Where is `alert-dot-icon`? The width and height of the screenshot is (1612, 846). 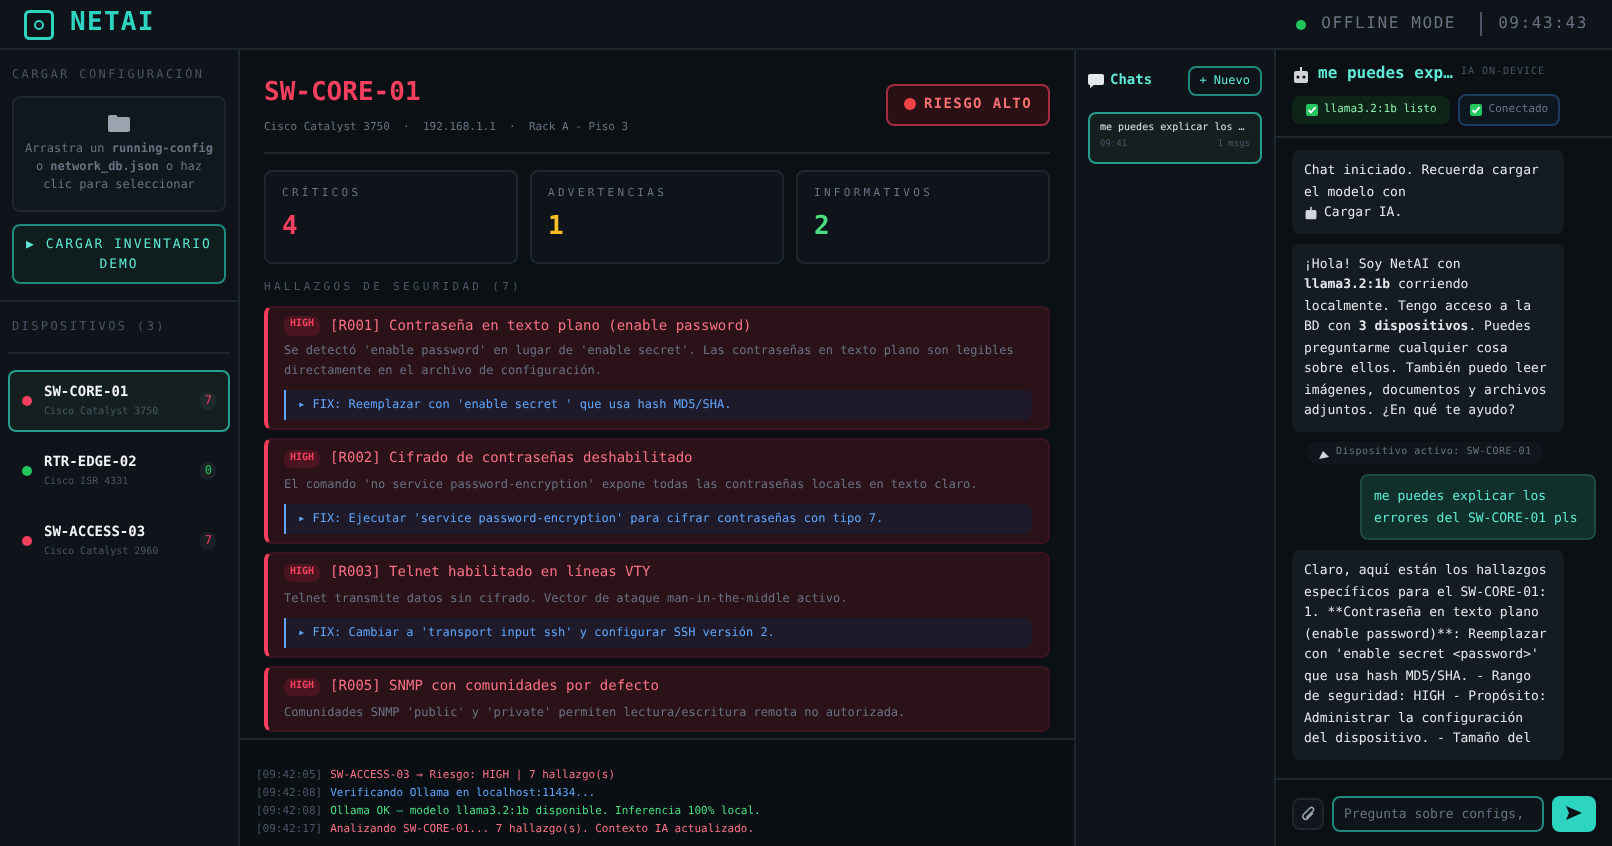
alert-dot-icon is located at coordinates (909, 104).